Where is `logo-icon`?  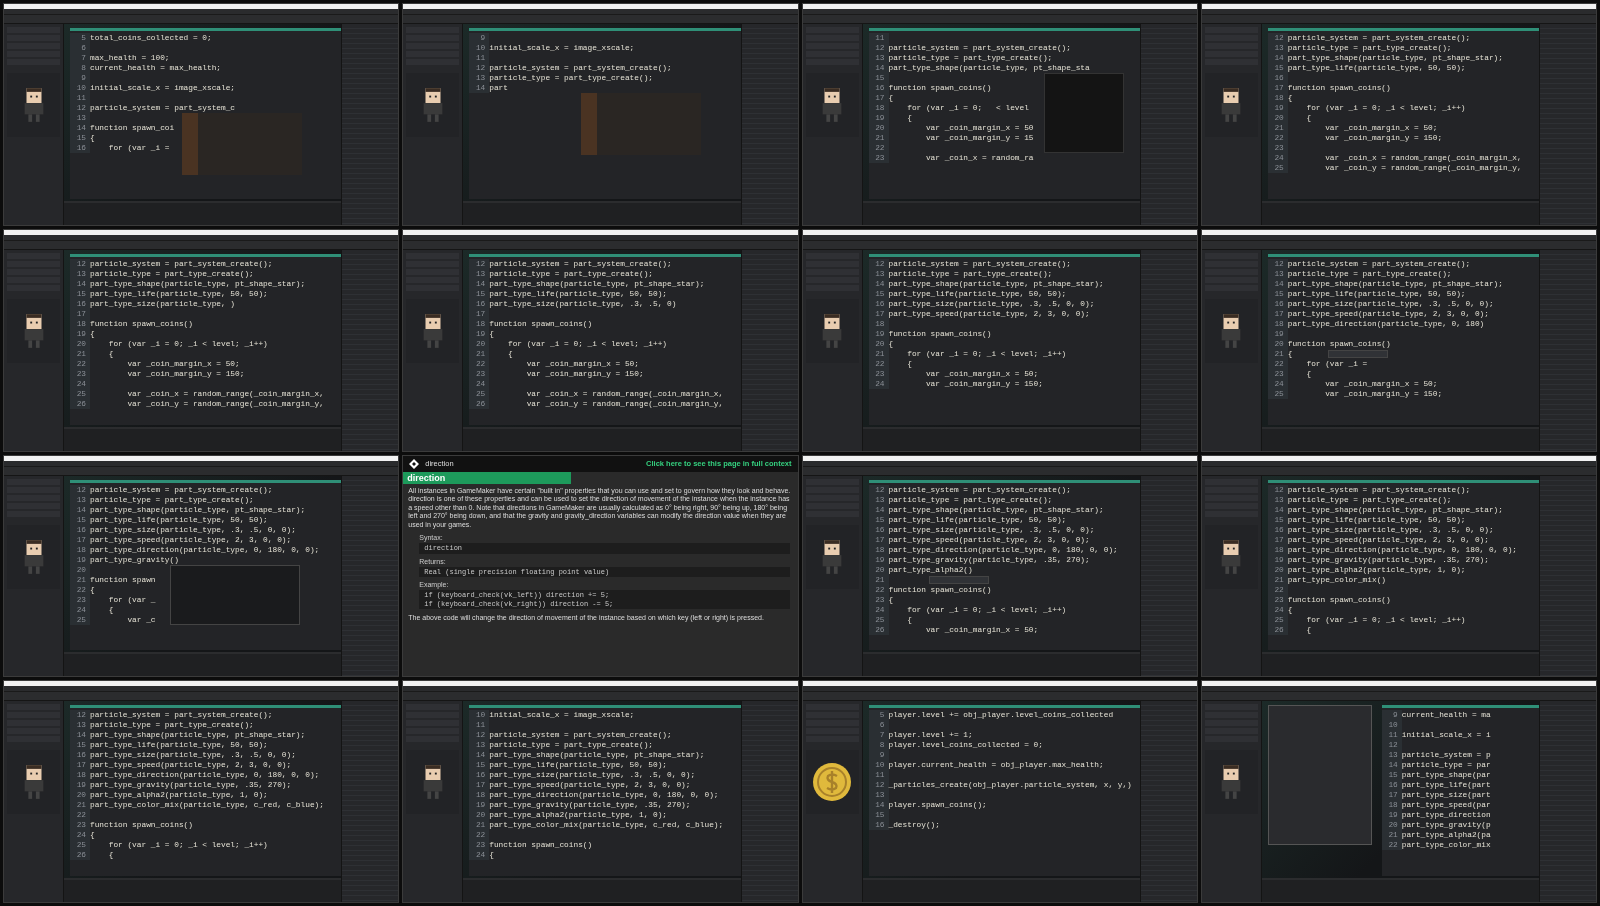 logo-icon is located at coordinates (414, 463).